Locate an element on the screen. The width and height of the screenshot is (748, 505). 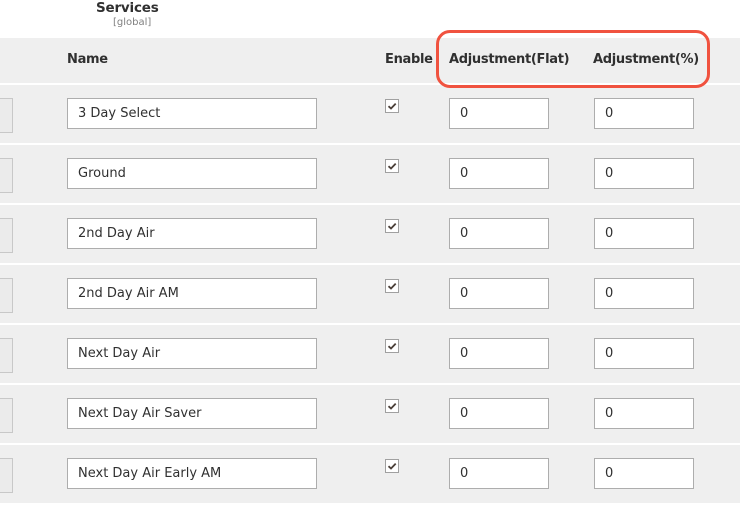
section-title: Services is located at coordinates (127, 8).